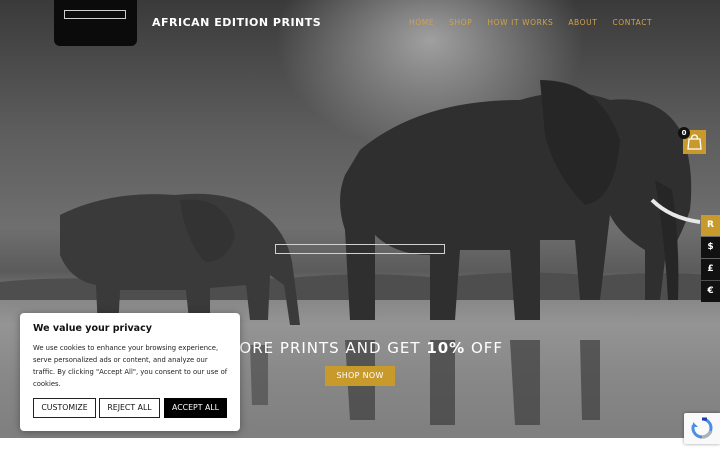  Describe the element at coordinates (236, 22) in the screenshot. I see `brand-name: AFRICAN EDITION PRINTS` at that location.